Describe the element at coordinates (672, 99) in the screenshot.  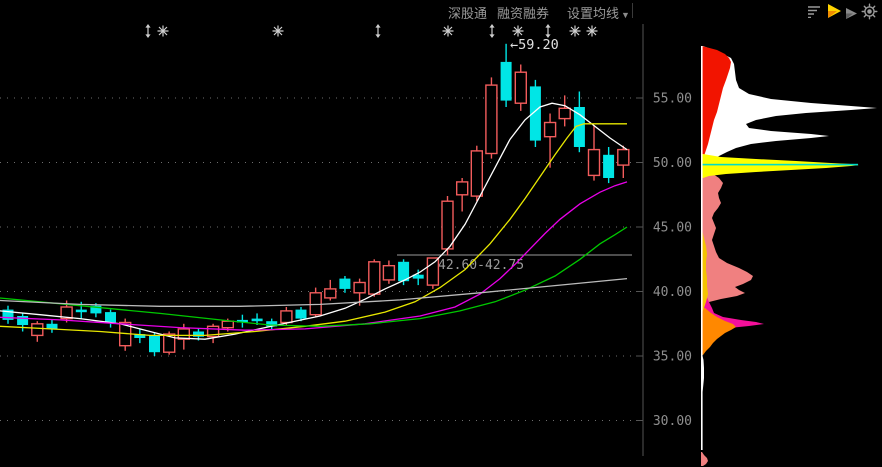
I see `price-tick-label: 55.00` at that location.